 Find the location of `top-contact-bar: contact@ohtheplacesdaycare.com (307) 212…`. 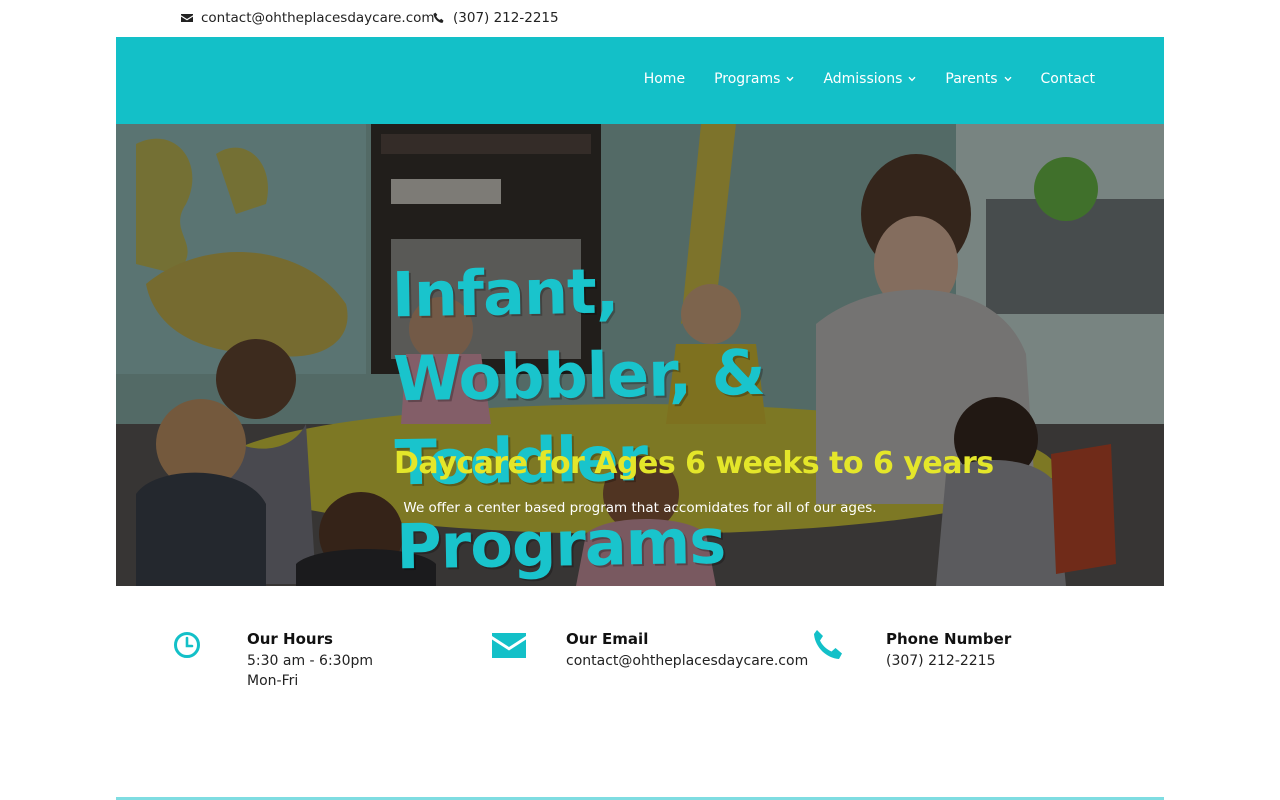

top-contact-bar: contact@ohtheplacesdaycare.com (307) 212… is located at coordinates (640, 18).